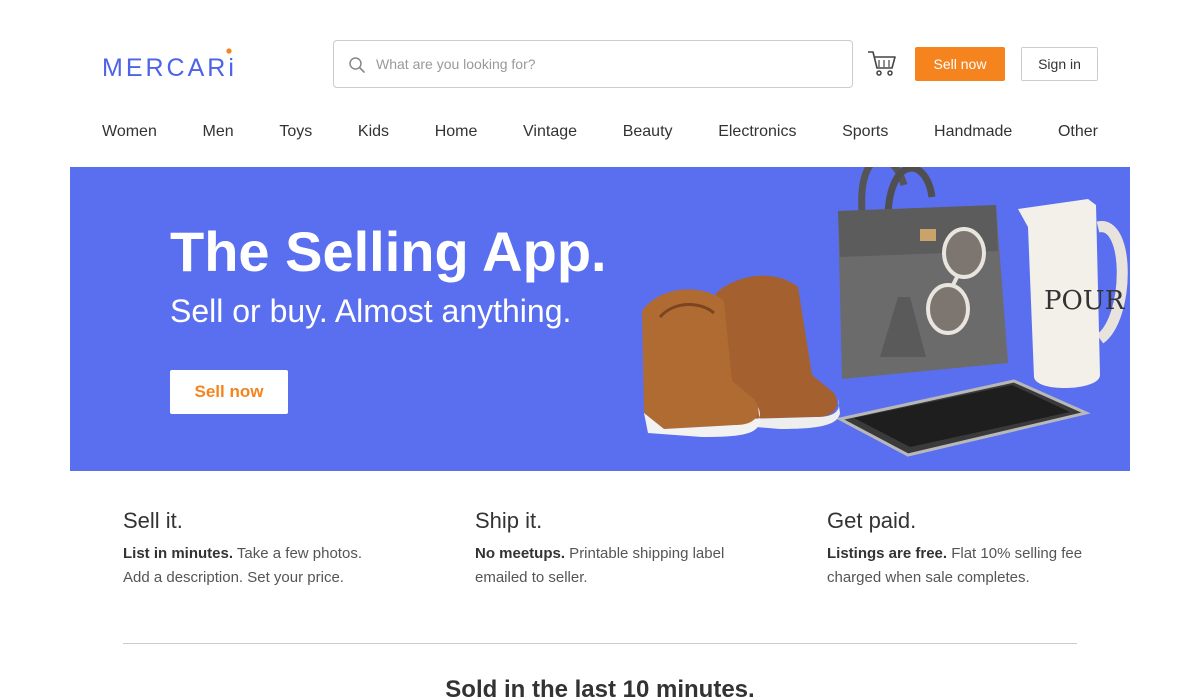 Image resolution: width=1200 pixels, height=700 pixels. Describe the element at coordinates (371, 311) in the screenshot. I see `hero-subtitle: Sell or buy. Almost anything.` at that location.